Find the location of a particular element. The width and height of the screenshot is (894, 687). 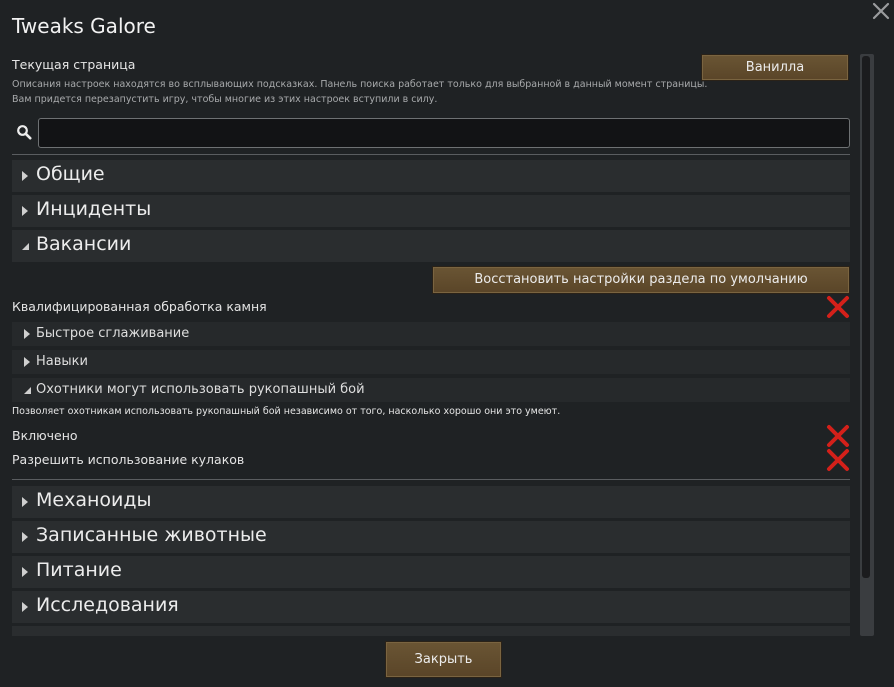

vanilla-button: Ванилла is located at coordinates (775, 67).